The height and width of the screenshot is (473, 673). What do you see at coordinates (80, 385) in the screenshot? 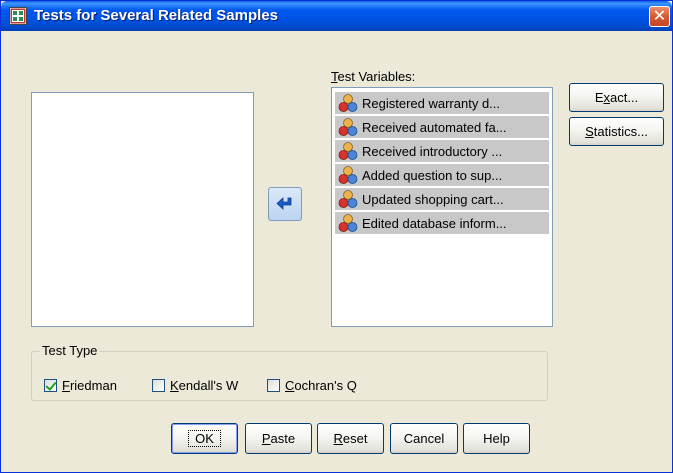
I see `friedman-checkbox: Friedman` at bounding box center [80, 385].